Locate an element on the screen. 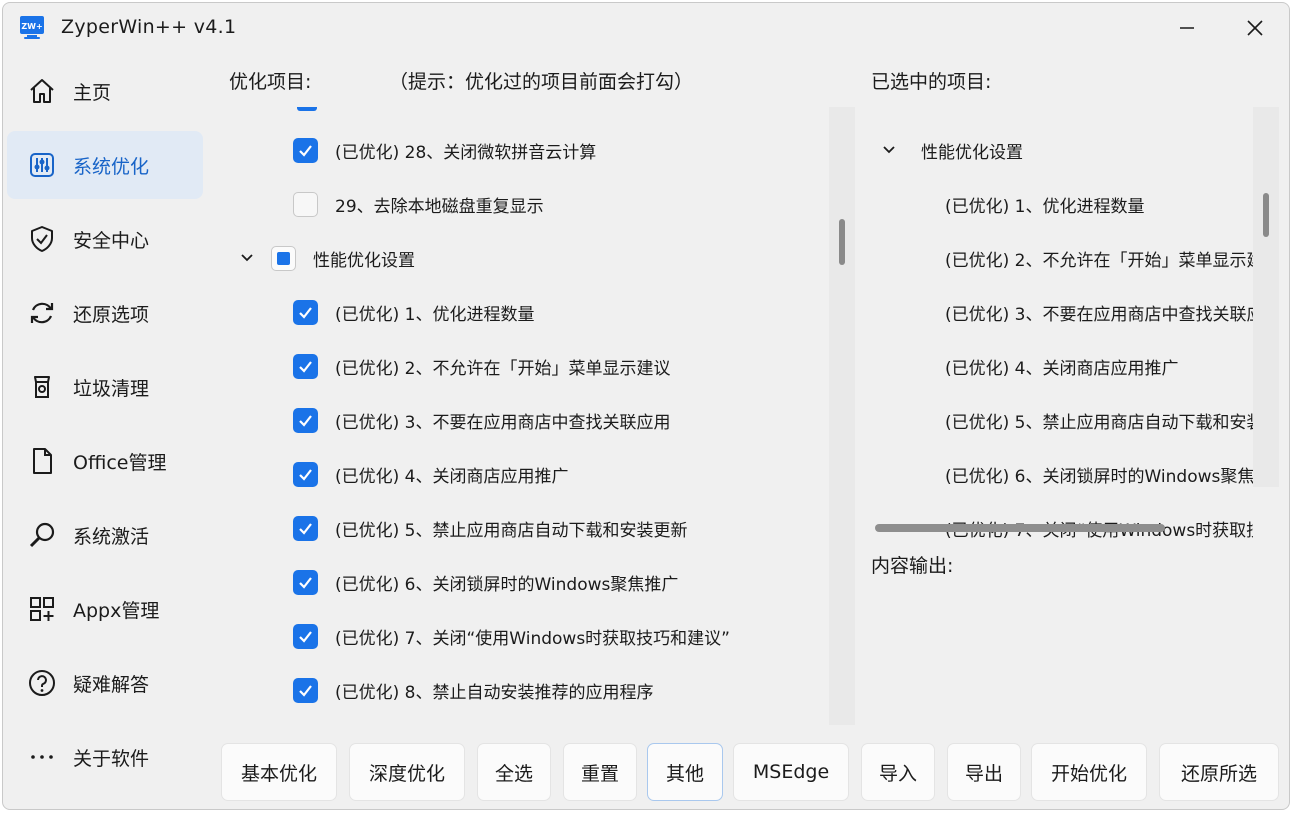 Image resolution: width=1294 pixels, height=814 pixels. option-row: (已优化) 4、关闭商店应用推广 is located at coordinates (525, 474).